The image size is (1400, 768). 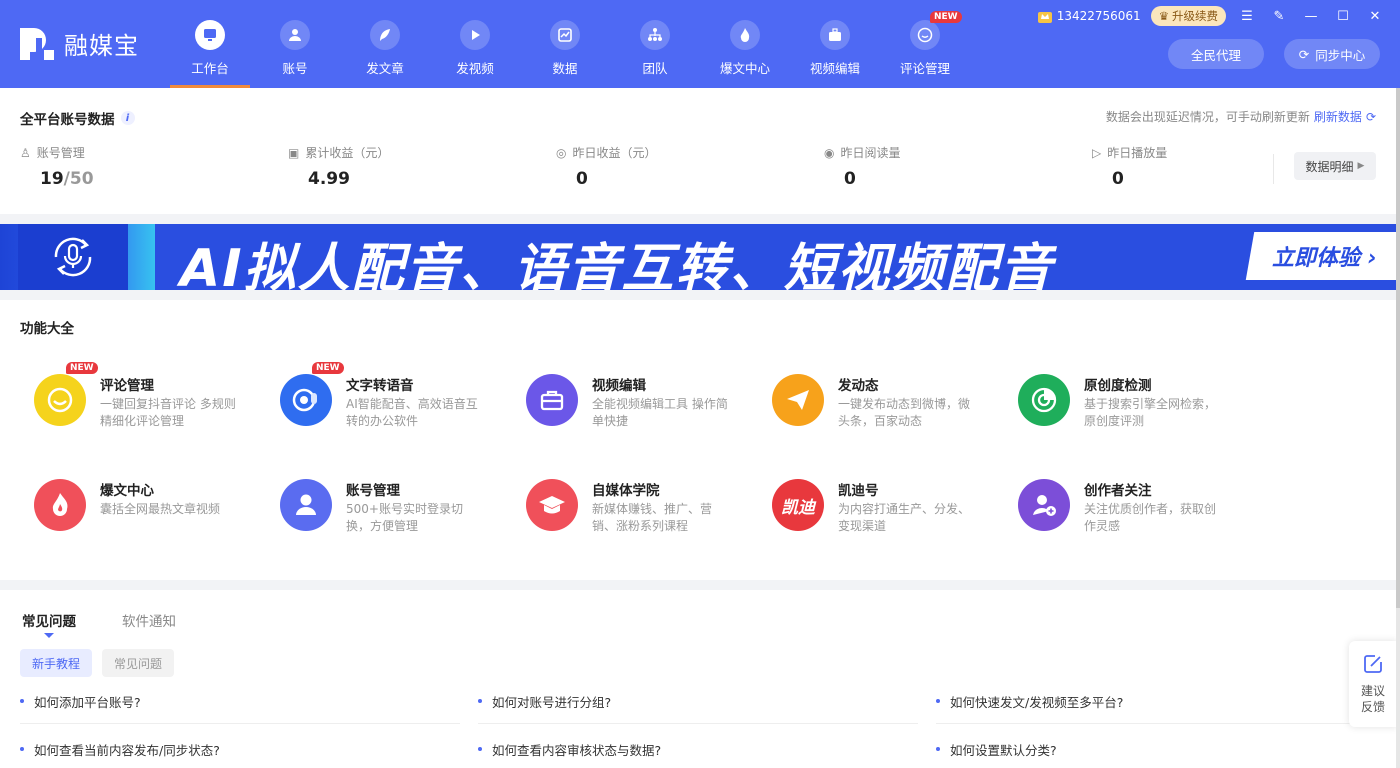 I want to click on feature-desc: 全能视频编辑工具 操作简单快捷, so click(x=660, y=412).